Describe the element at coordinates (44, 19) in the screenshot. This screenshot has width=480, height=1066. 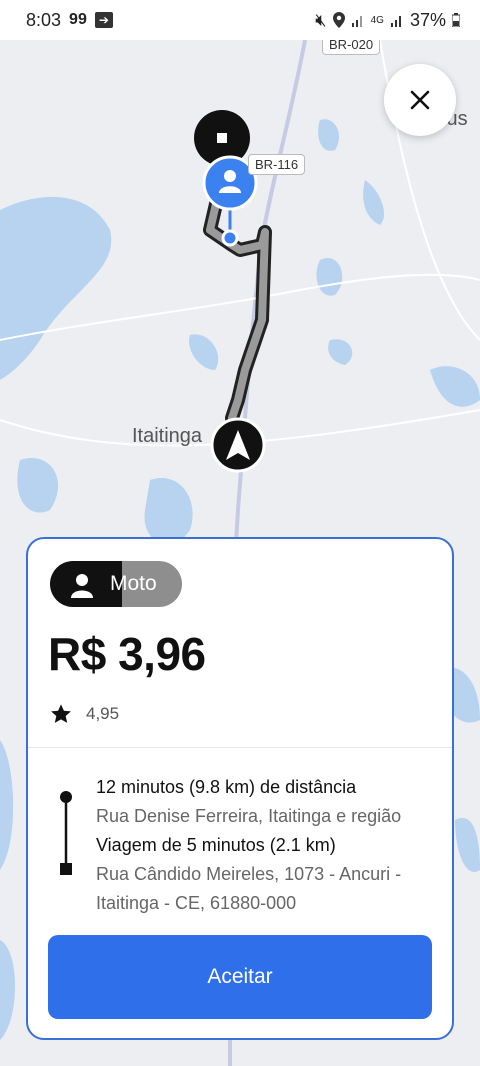
I see `status-time: 8:03` at that location.